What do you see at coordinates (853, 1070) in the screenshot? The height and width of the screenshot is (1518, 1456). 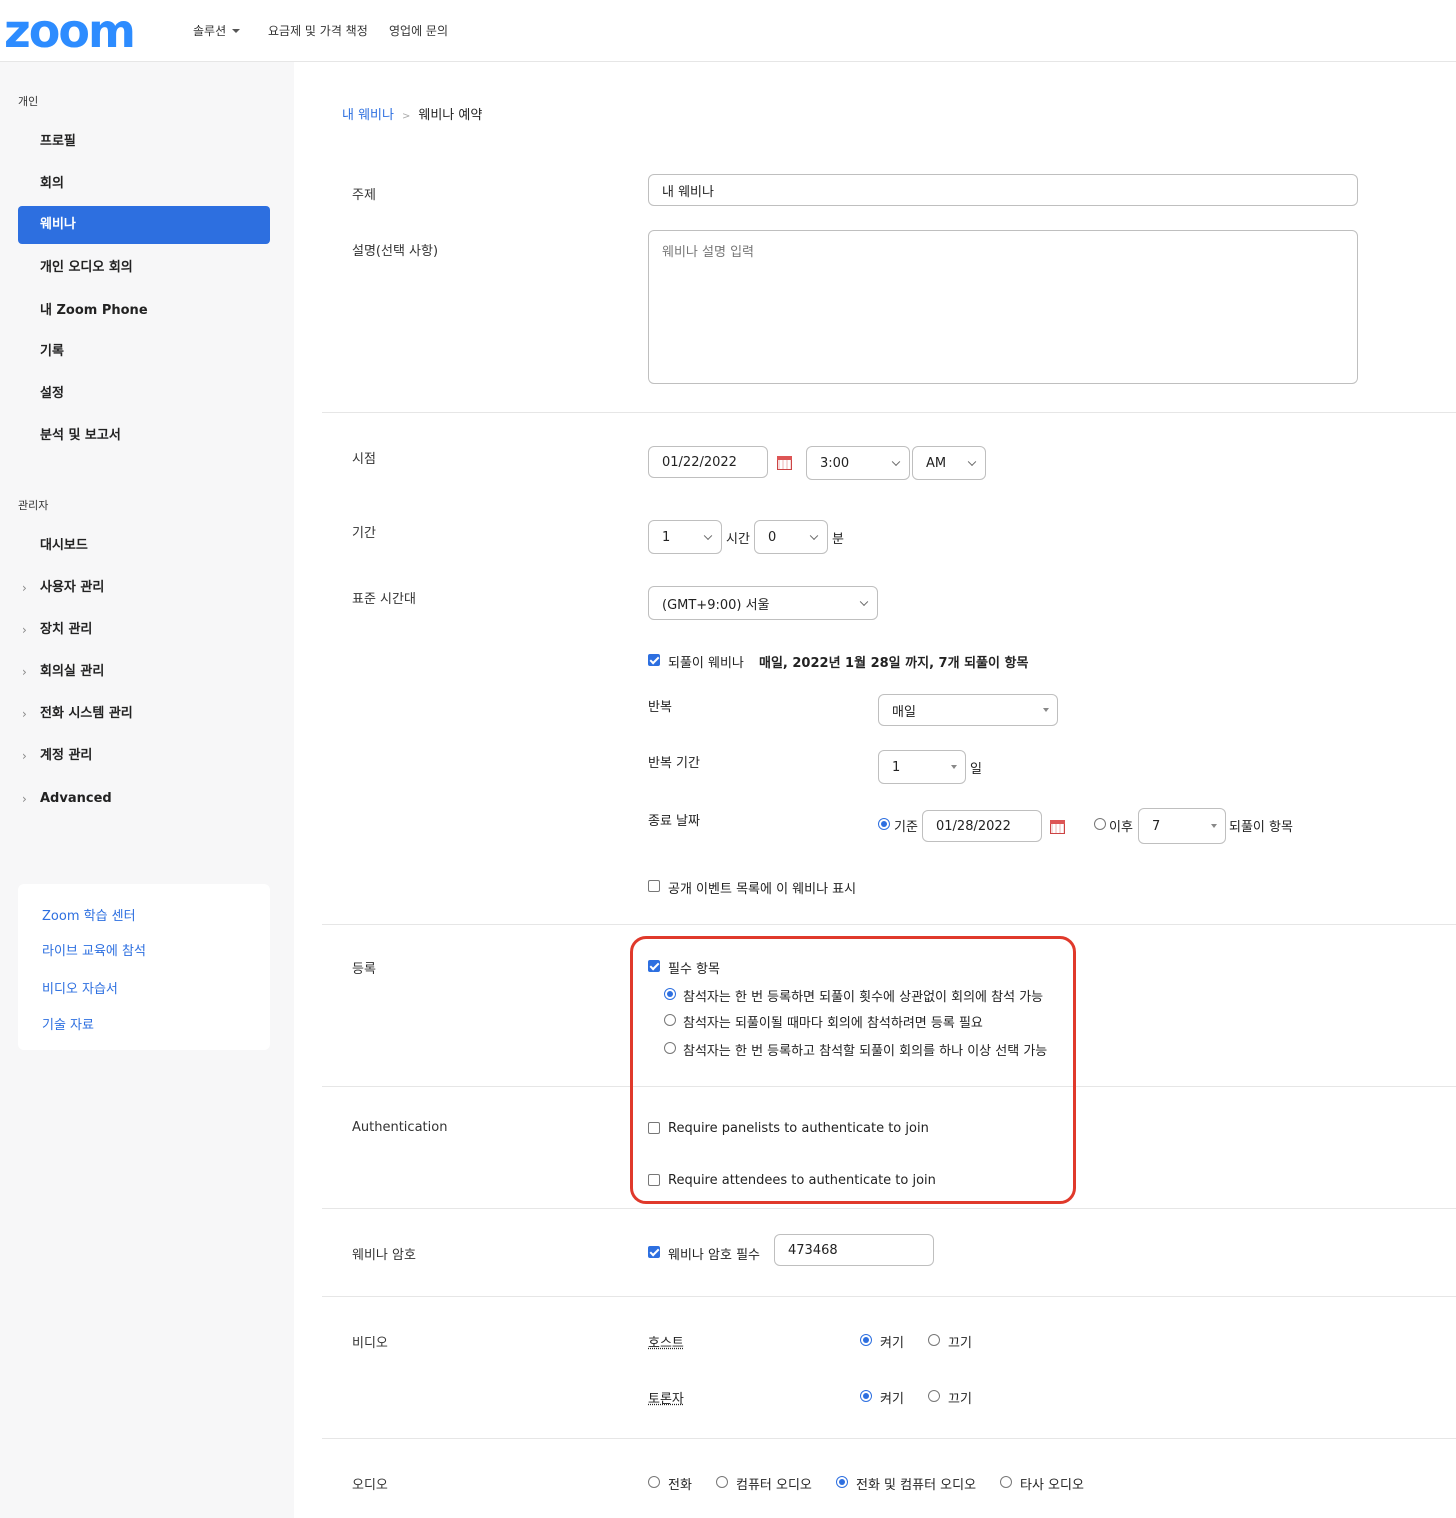 I see `highlight-annotation` at bounding box center [853, 1070].